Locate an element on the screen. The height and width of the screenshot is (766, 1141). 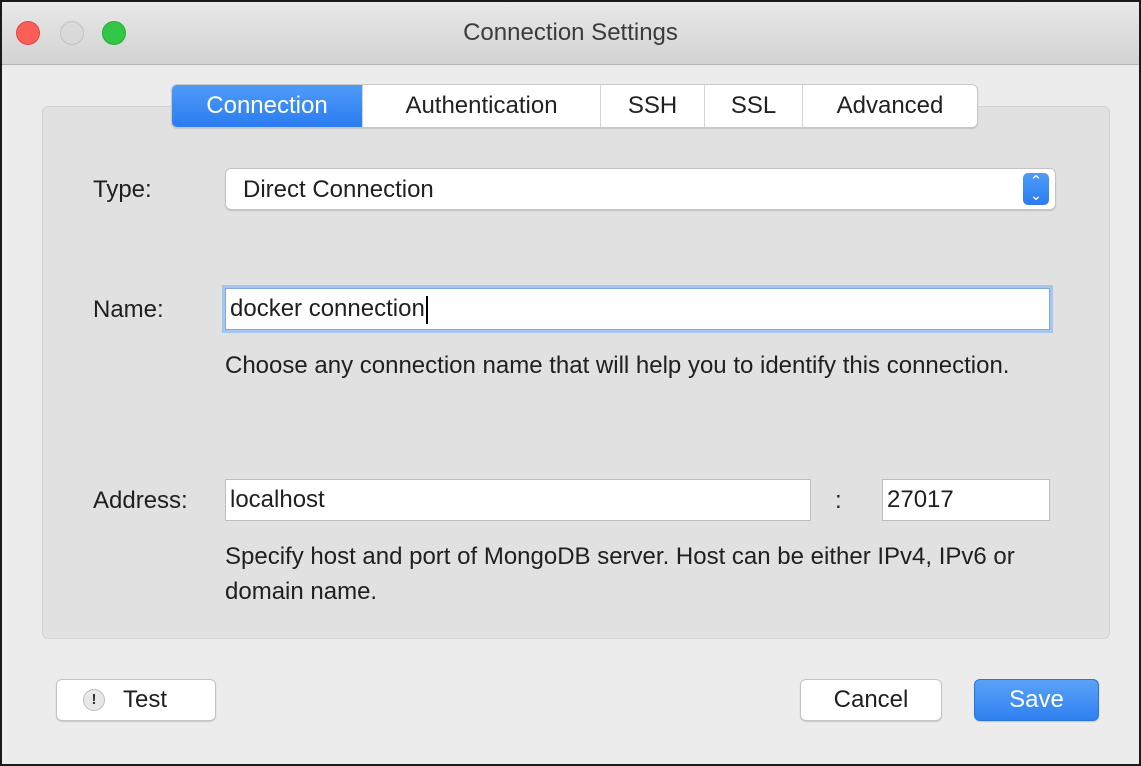
text-caret is located at coordinates (426, 309).